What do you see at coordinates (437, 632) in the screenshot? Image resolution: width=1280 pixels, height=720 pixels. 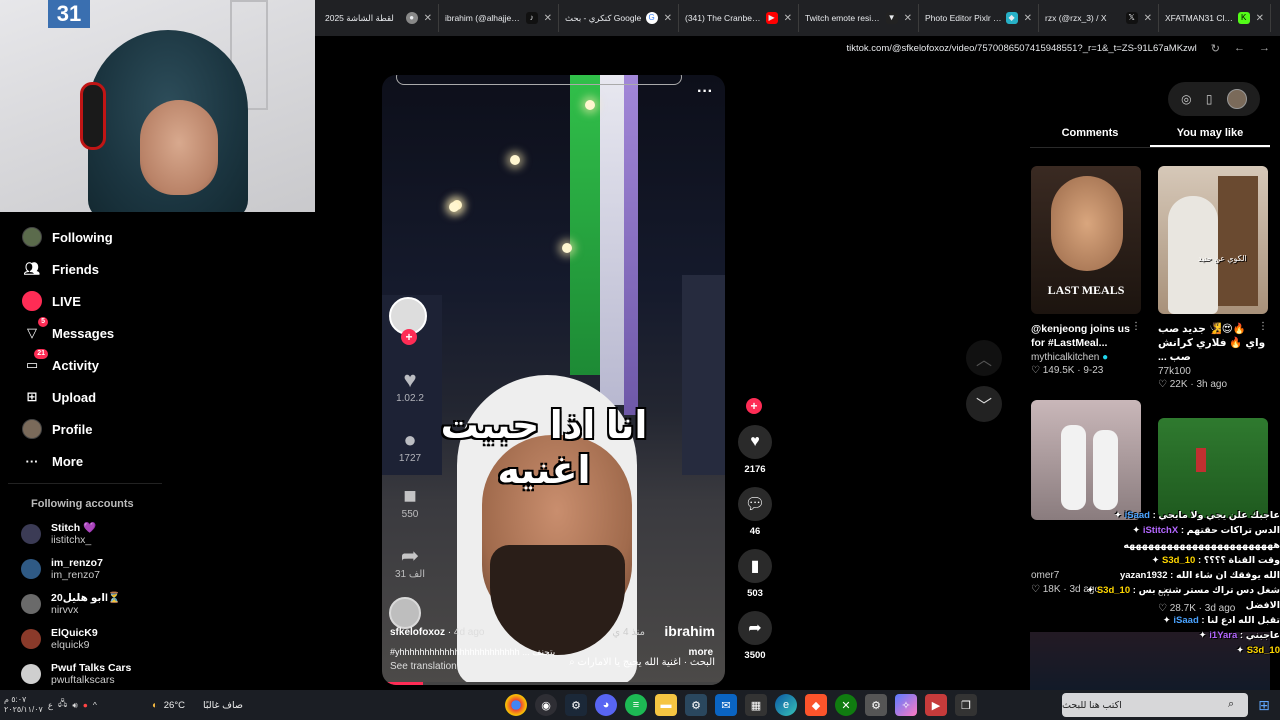 I see `video-author: sfkelofoxoz · 4d ago` at bounding box center [437, 632].